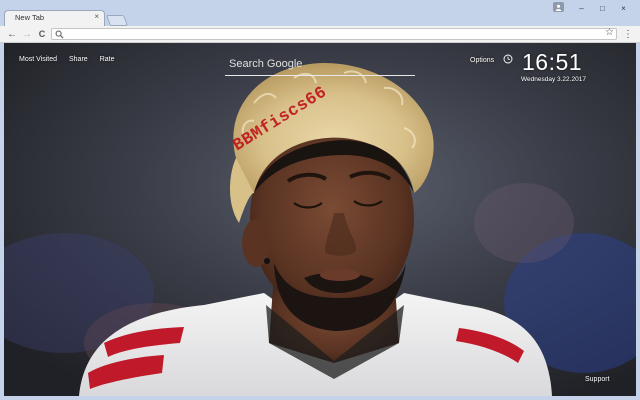 This screenshot has height=400, width=640. What do you see at coordinates (30, 17) in the screenshot?
I see `tab-title: New Tab` at bounding box center [30, 17].